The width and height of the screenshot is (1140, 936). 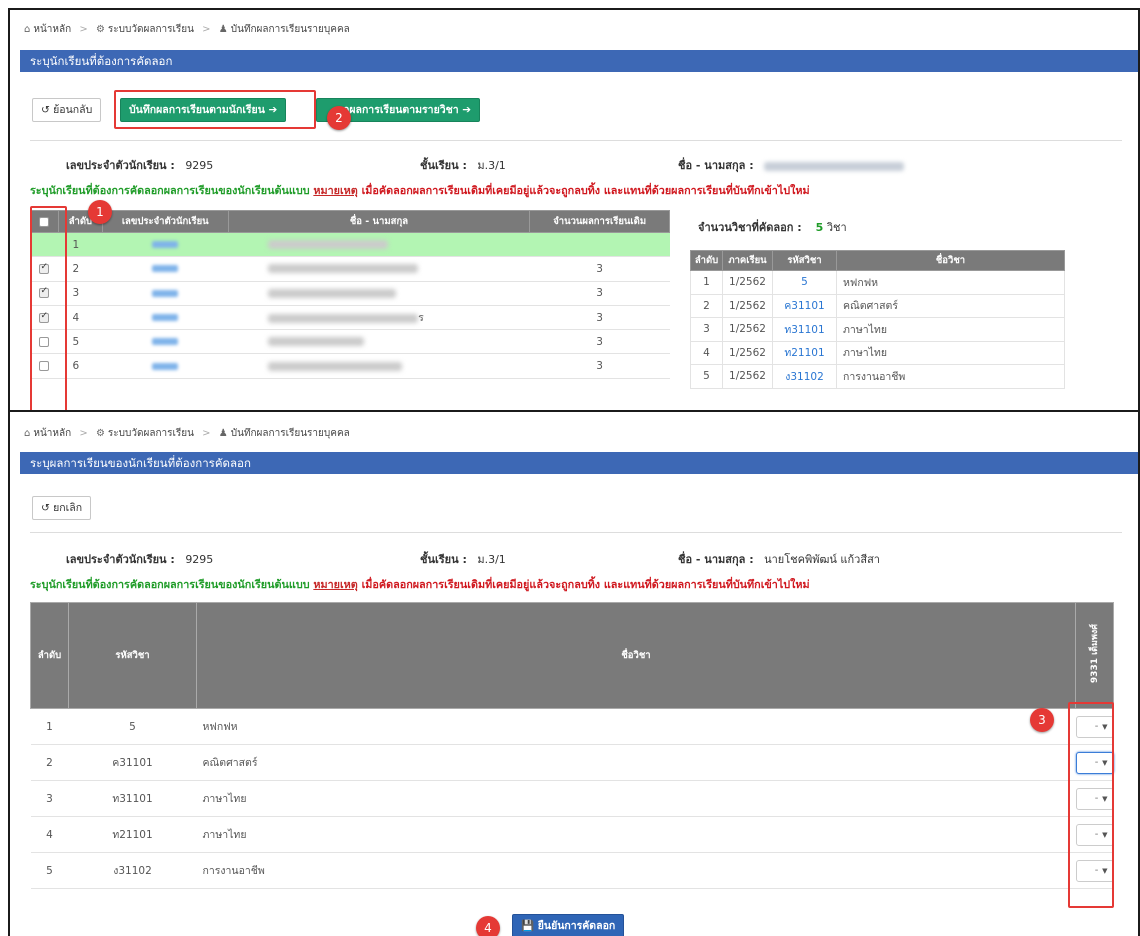 I want to click on col-student-header: 9331 เต็มพงศ์, so click(x=1094, y=655).